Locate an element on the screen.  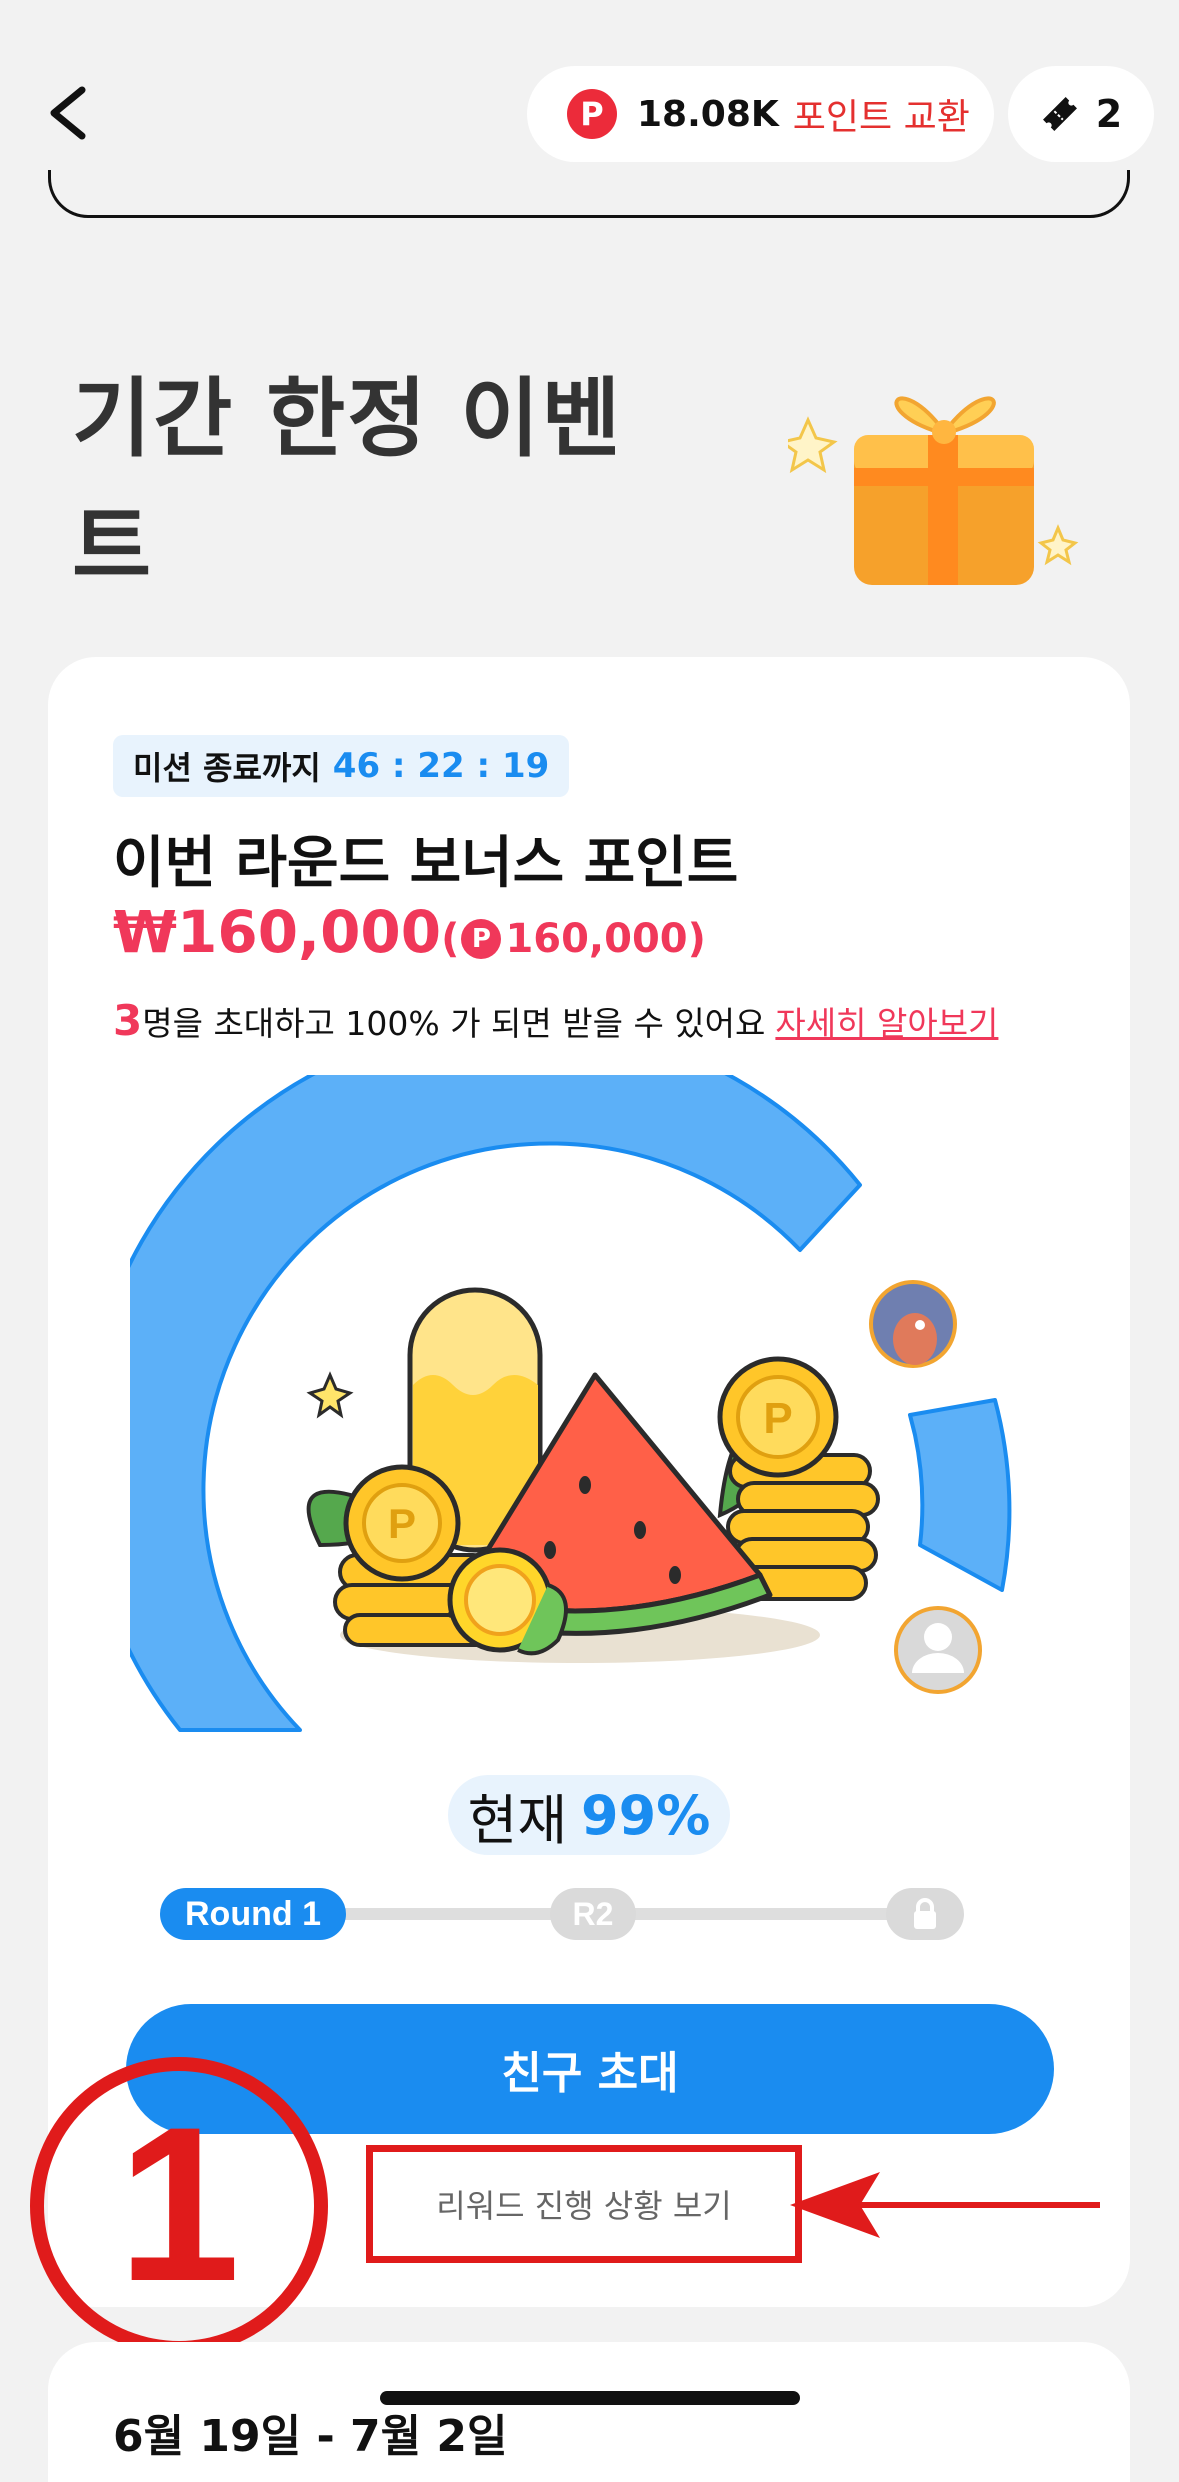
bonus-points: ( P 160,000) is located at coordinates (573, 939).